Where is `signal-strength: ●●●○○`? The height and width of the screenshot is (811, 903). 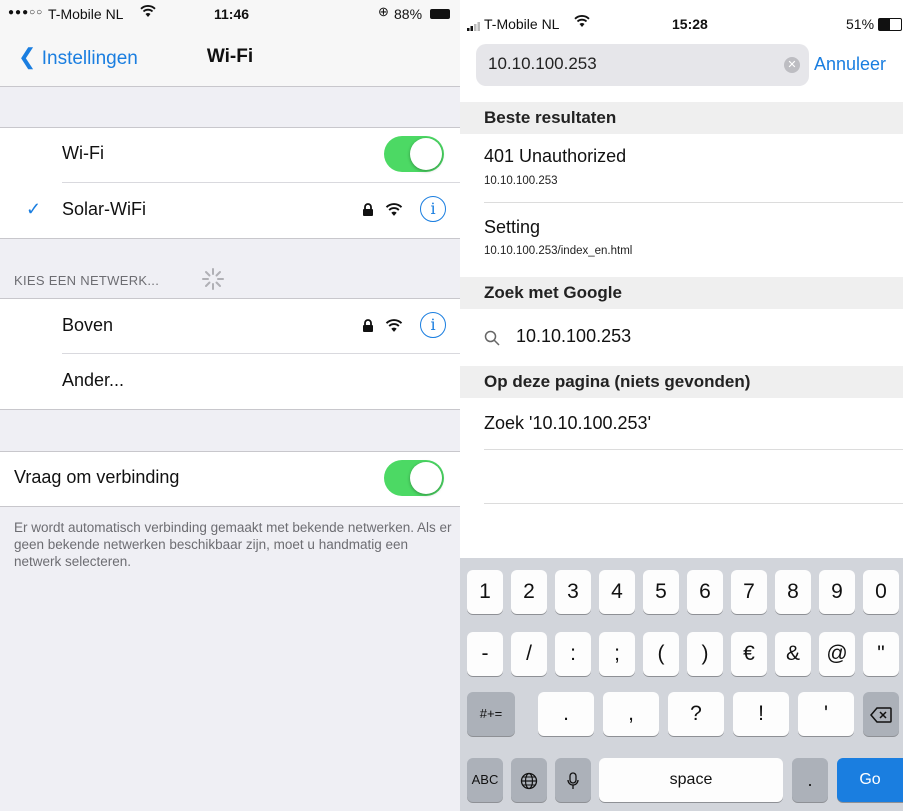 signal-strength: ●●●○○ is located at coordinates (26, 12).